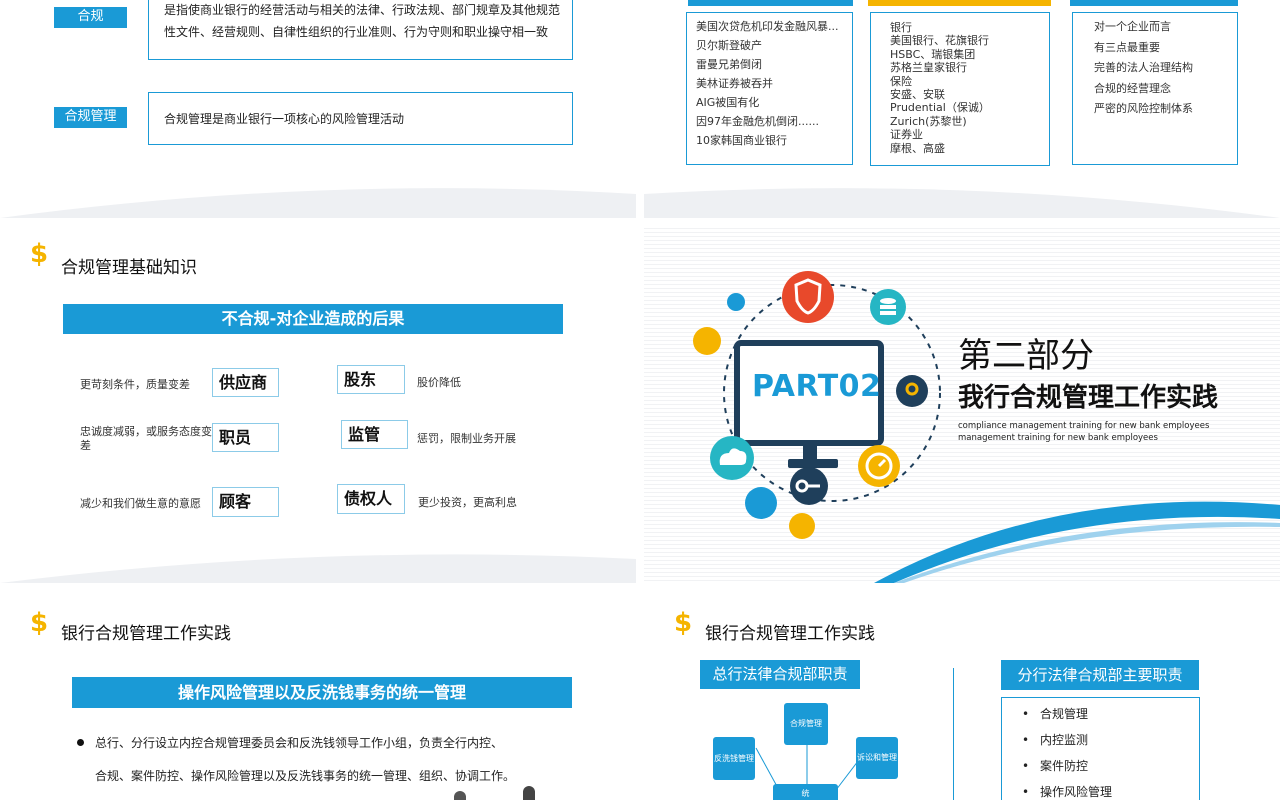  What do you see at coordinates (90, 17) in the screenshot?
I see `tag-compliance: 合规` at bounding box center [90, 17].